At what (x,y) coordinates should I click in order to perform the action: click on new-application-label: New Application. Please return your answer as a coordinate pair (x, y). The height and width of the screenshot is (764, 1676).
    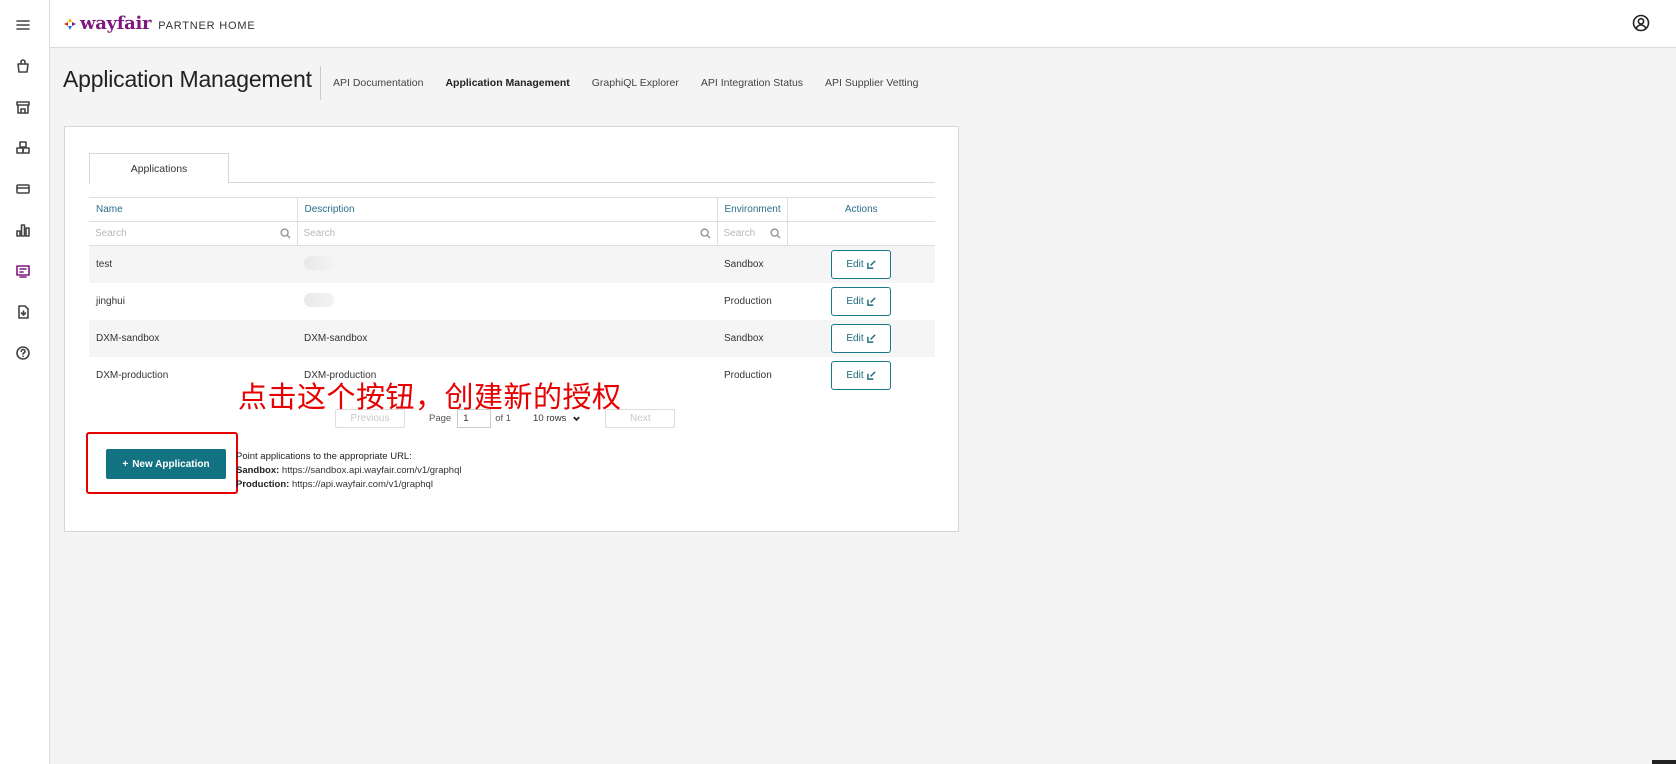
    Looking at the image, I should click on (171, 464).